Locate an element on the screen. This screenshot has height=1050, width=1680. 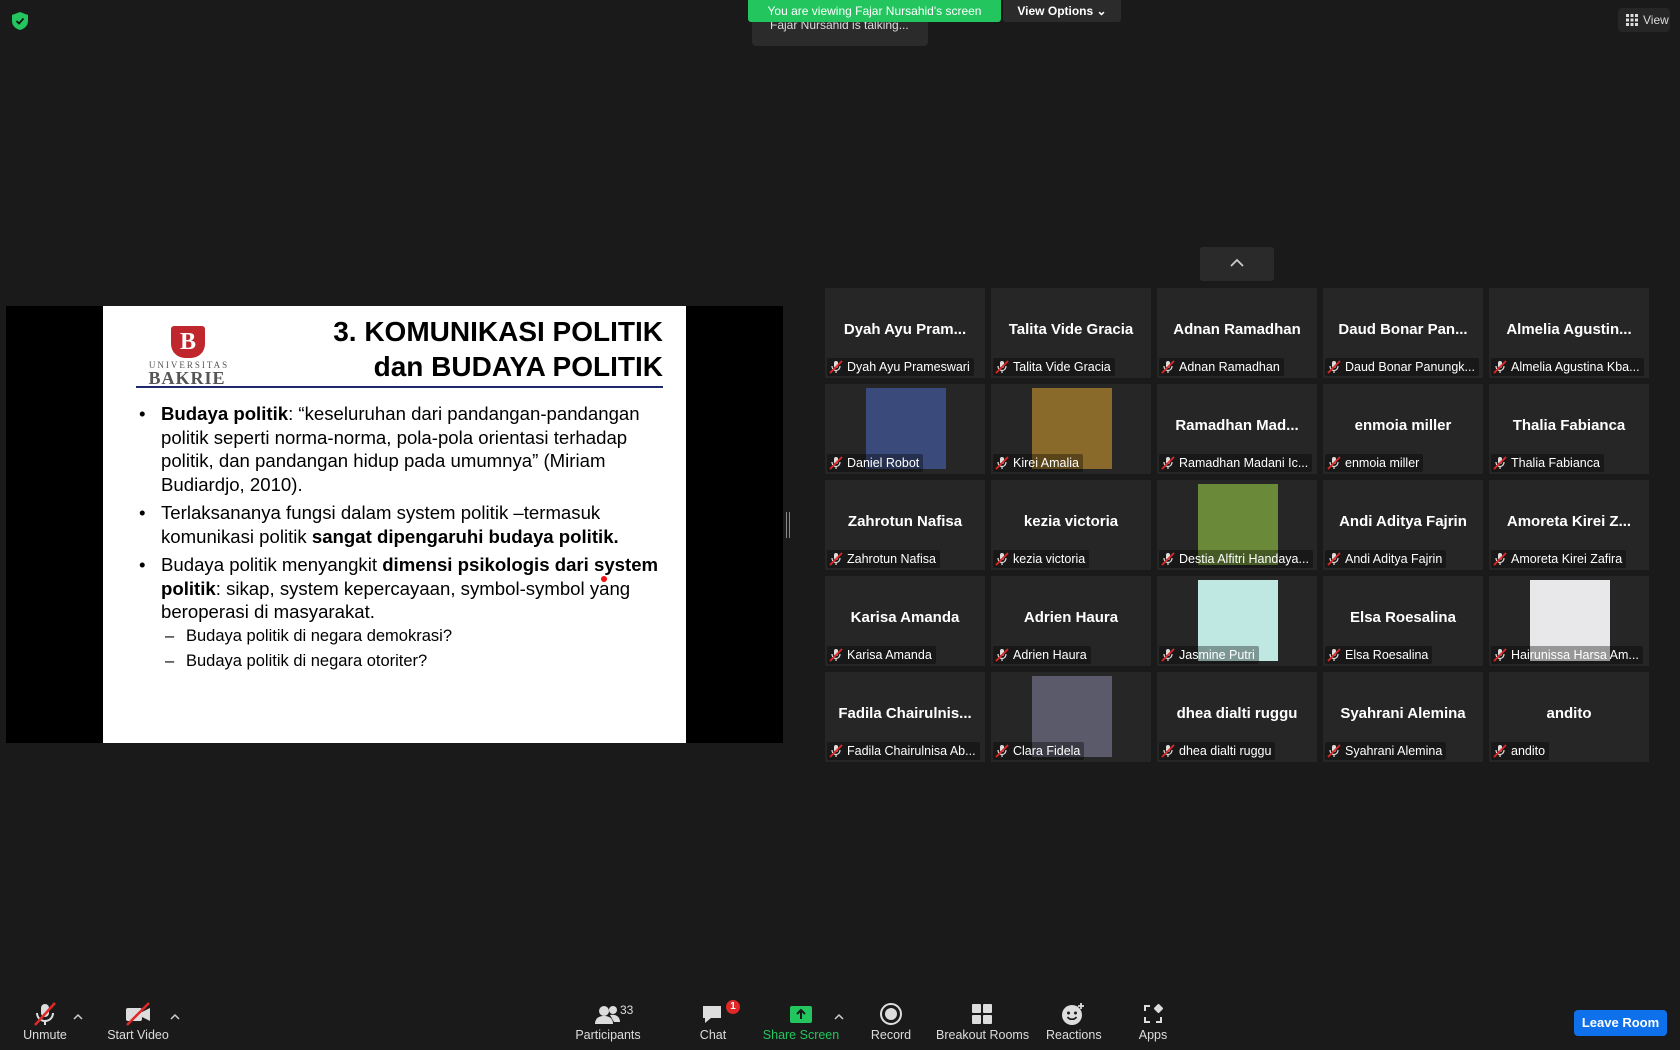
participant-tile: Jasmine Putri is located at coordinates (1237, 621).